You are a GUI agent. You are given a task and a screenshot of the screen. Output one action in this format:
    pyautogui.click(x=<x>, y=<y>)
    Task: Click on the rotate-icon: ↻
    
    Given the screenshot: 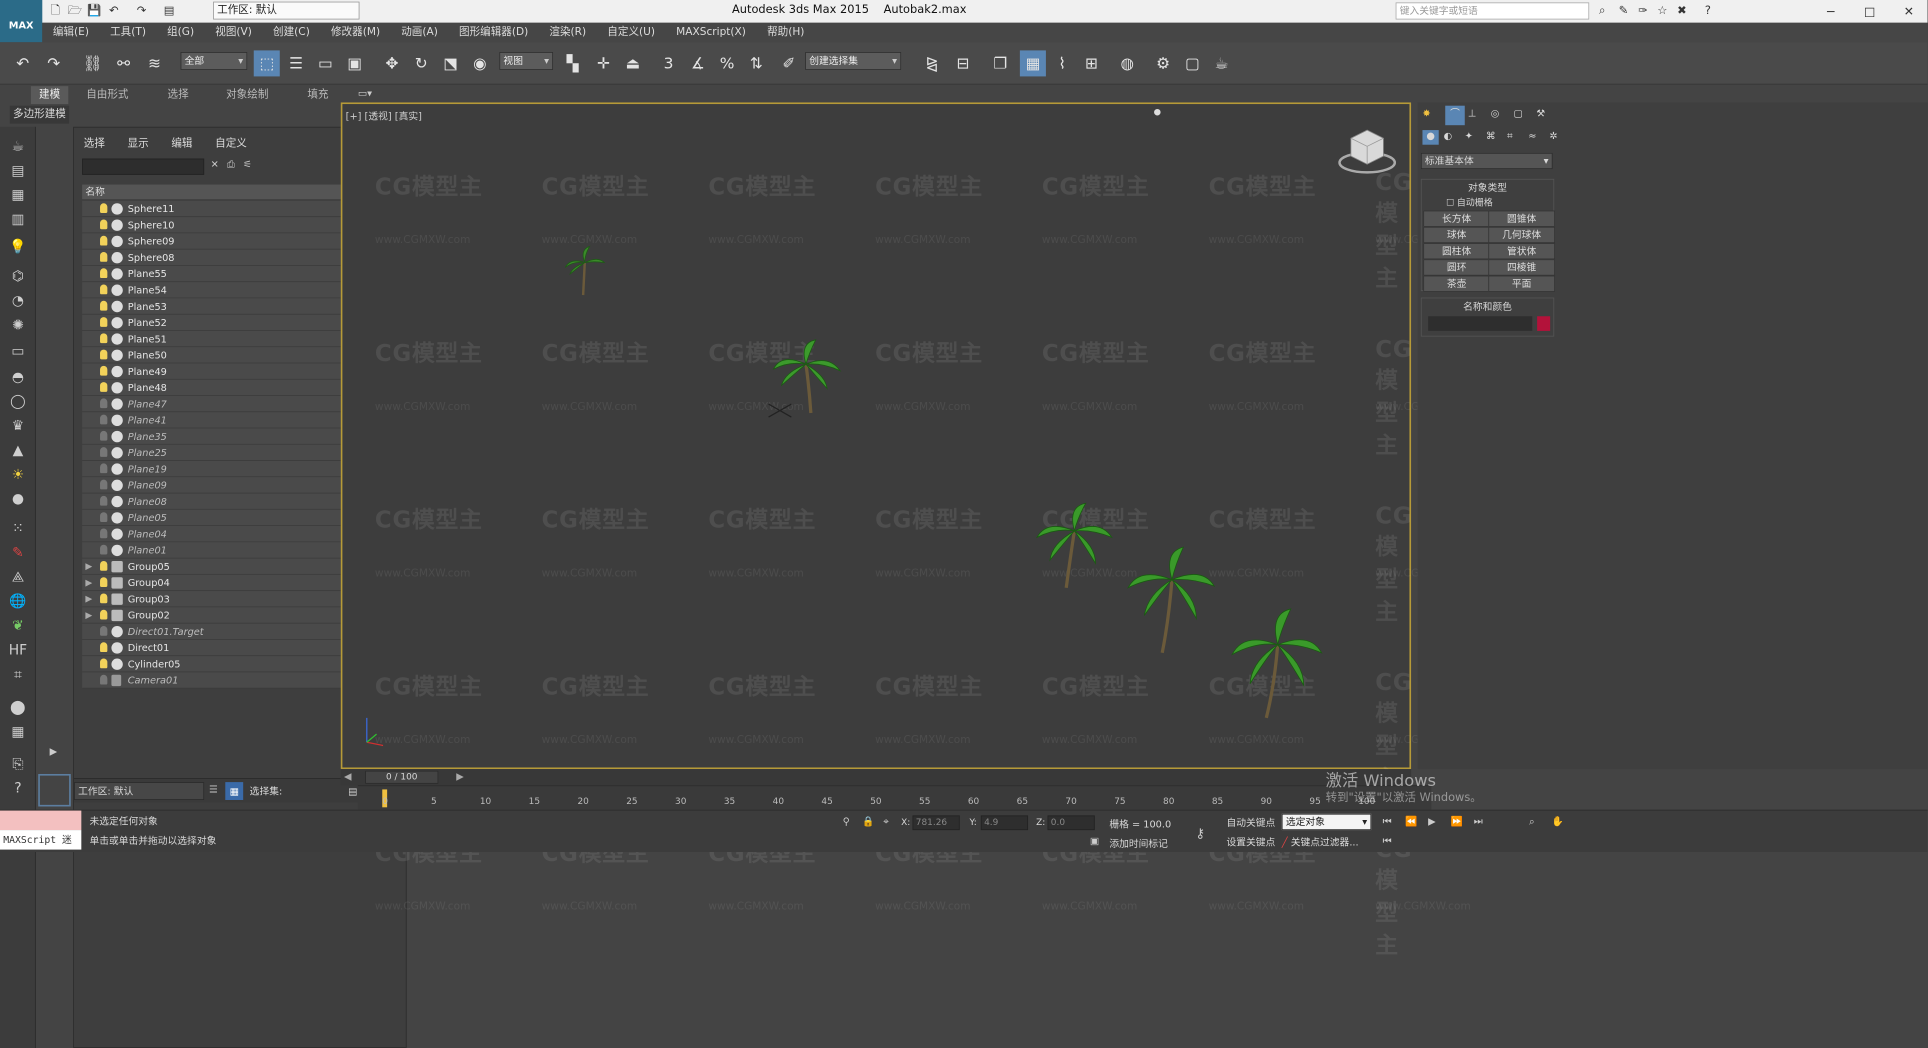 What is the action you would take?
    pyautogui.click(x=421, y=63)
    